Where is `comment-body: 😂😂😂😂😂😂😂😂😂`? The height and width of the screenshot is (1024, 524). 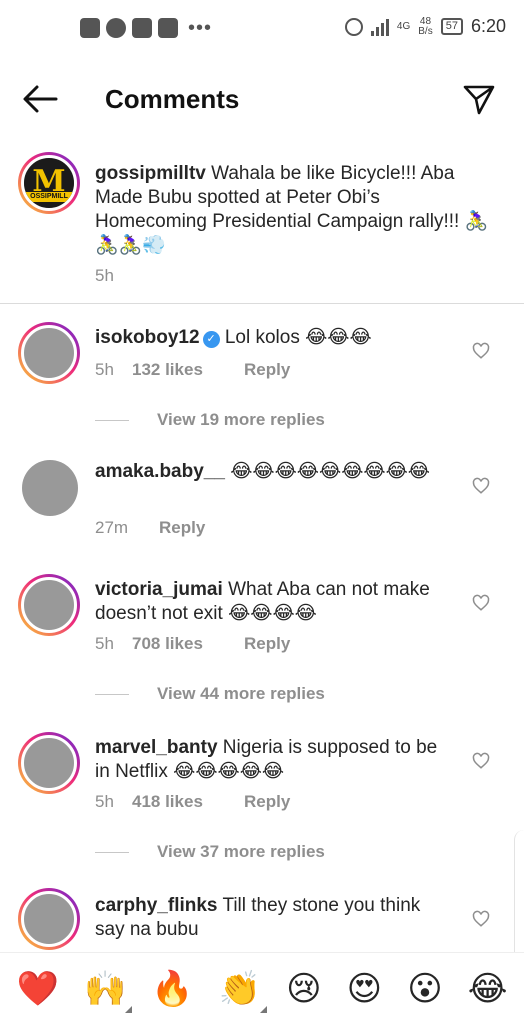 comment-body: 😂😂😂😂😂😂😂😂😂 is located at coordinates (330, 471).